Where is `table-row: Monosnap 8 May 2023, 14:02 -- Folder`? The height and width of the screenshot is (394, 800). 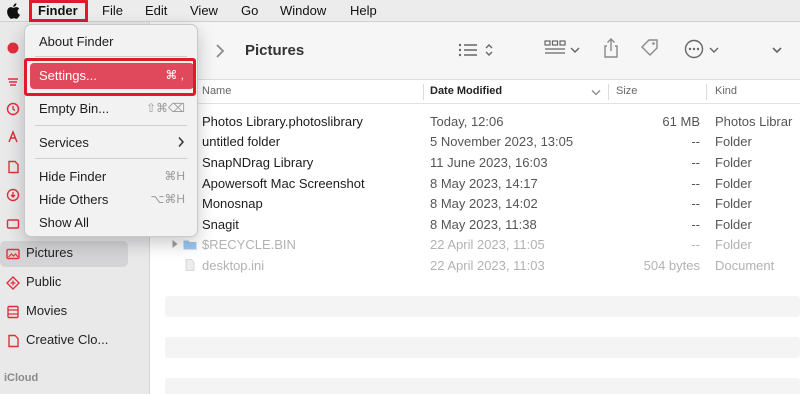 table-row: Monosnap 8 May 2023, 14:02 -- Folder is located at coordinates (475, 204).